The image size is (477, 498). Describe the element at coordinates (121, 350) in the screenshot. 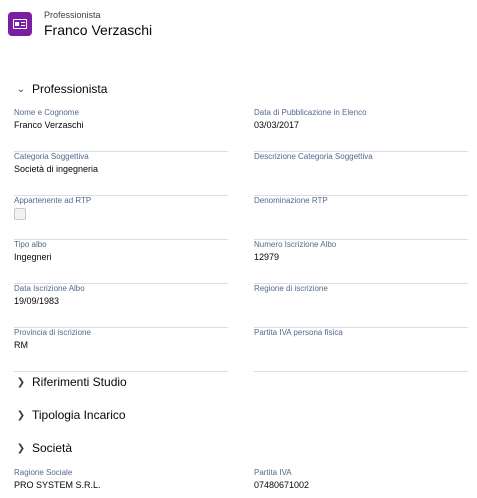

I see `field-provincia-iscrizione: Provincia di iscrizione RM` at that location.